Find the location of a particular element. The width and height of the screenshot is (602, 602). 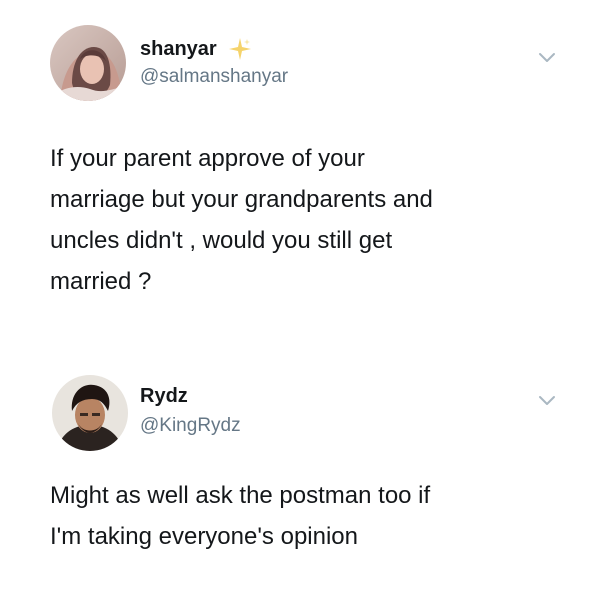

avatar-shanyar is located at coordinates (88, 63).